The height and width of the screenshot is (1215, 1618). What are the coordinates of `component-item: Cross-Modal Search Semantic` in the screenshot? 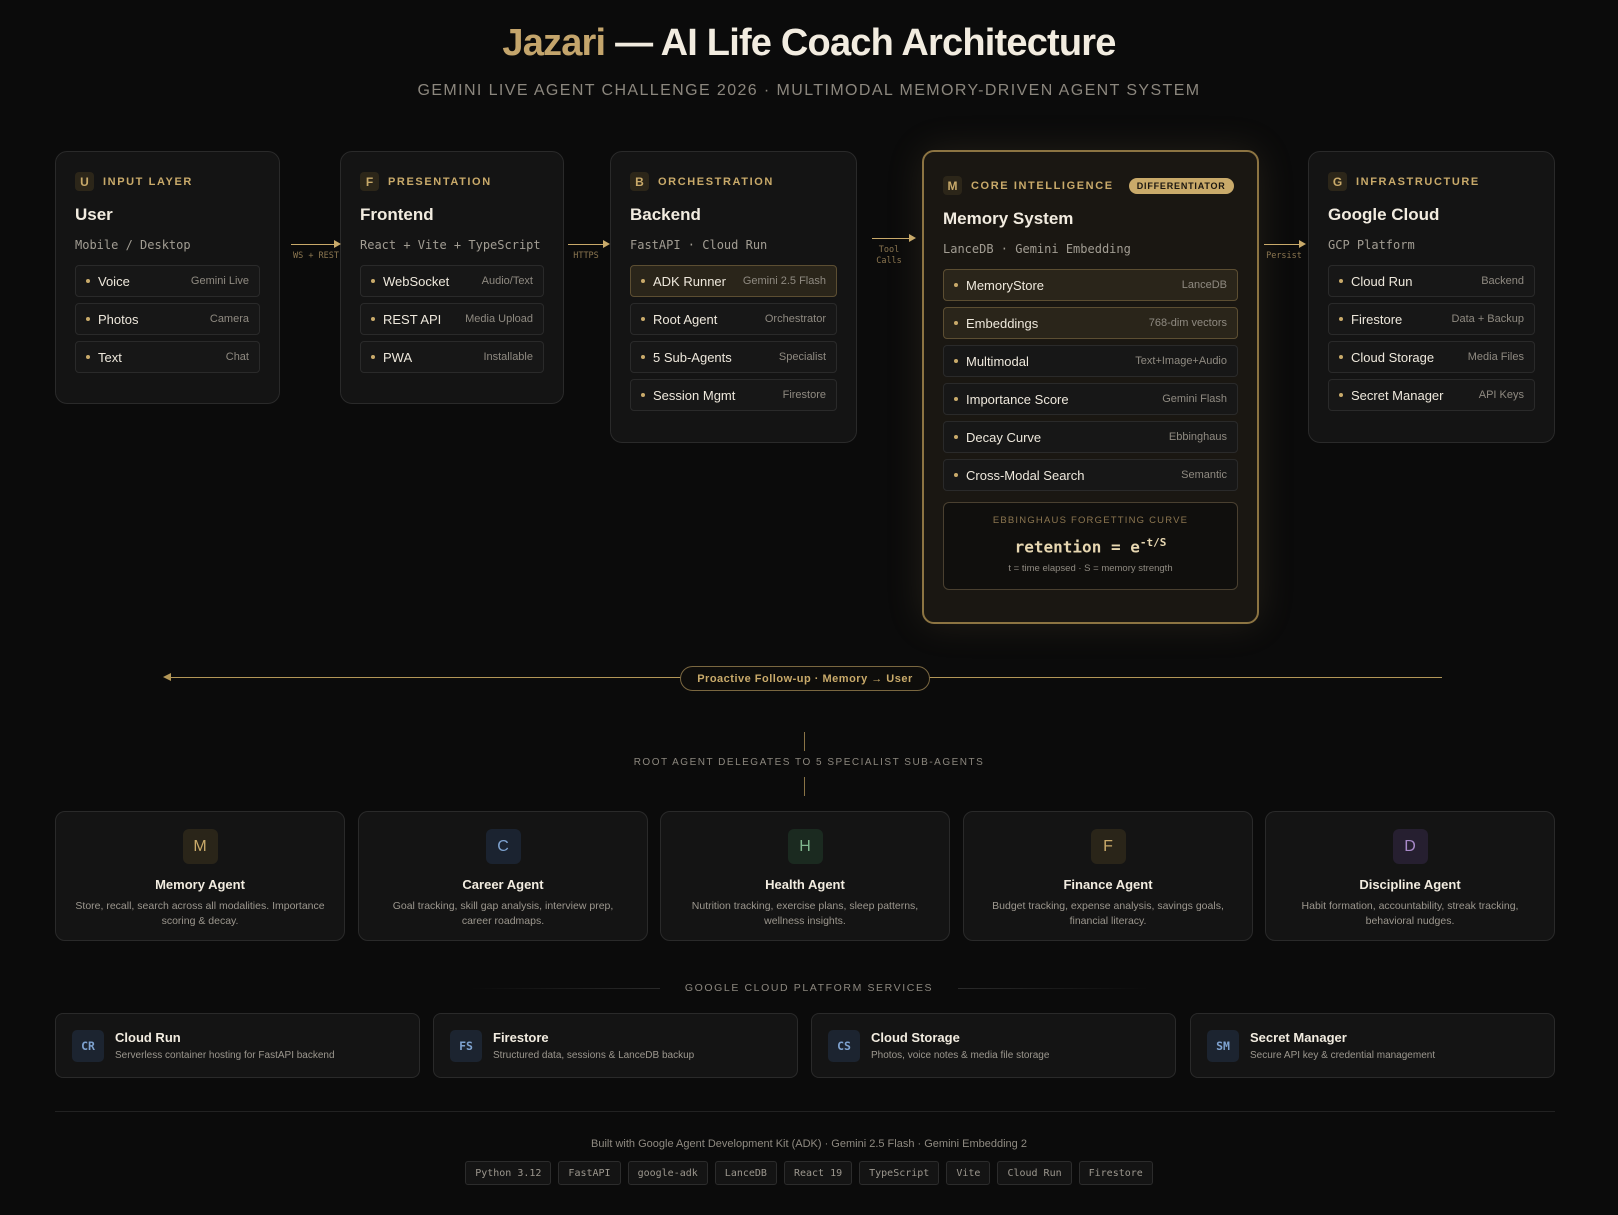 It's located at (1090, 475).